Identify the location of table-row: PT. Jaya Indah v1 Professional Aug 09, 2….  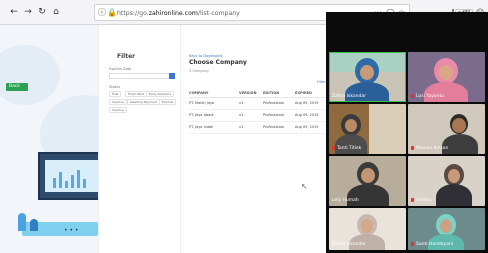
(260, 127).